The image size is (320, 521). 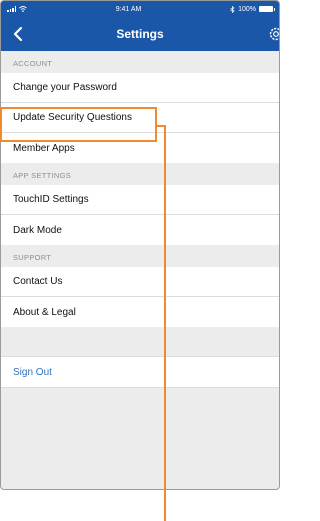 I want to click on section-header-app-settings: APP SETTINGS, so click(x=140, y=174).